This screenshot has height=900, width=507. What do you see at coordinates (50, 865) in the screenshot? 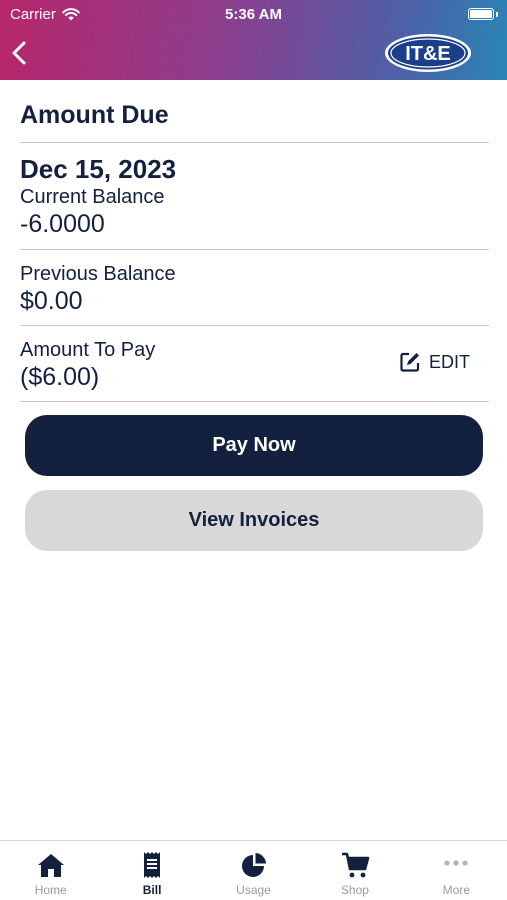
I see `home-icon` at bounding box center [50, 865].